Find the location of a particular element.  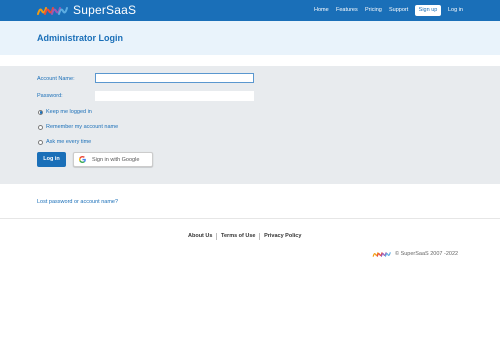

keep-logged-in-label: Keep me logged in is located at coordinates (69, 112).